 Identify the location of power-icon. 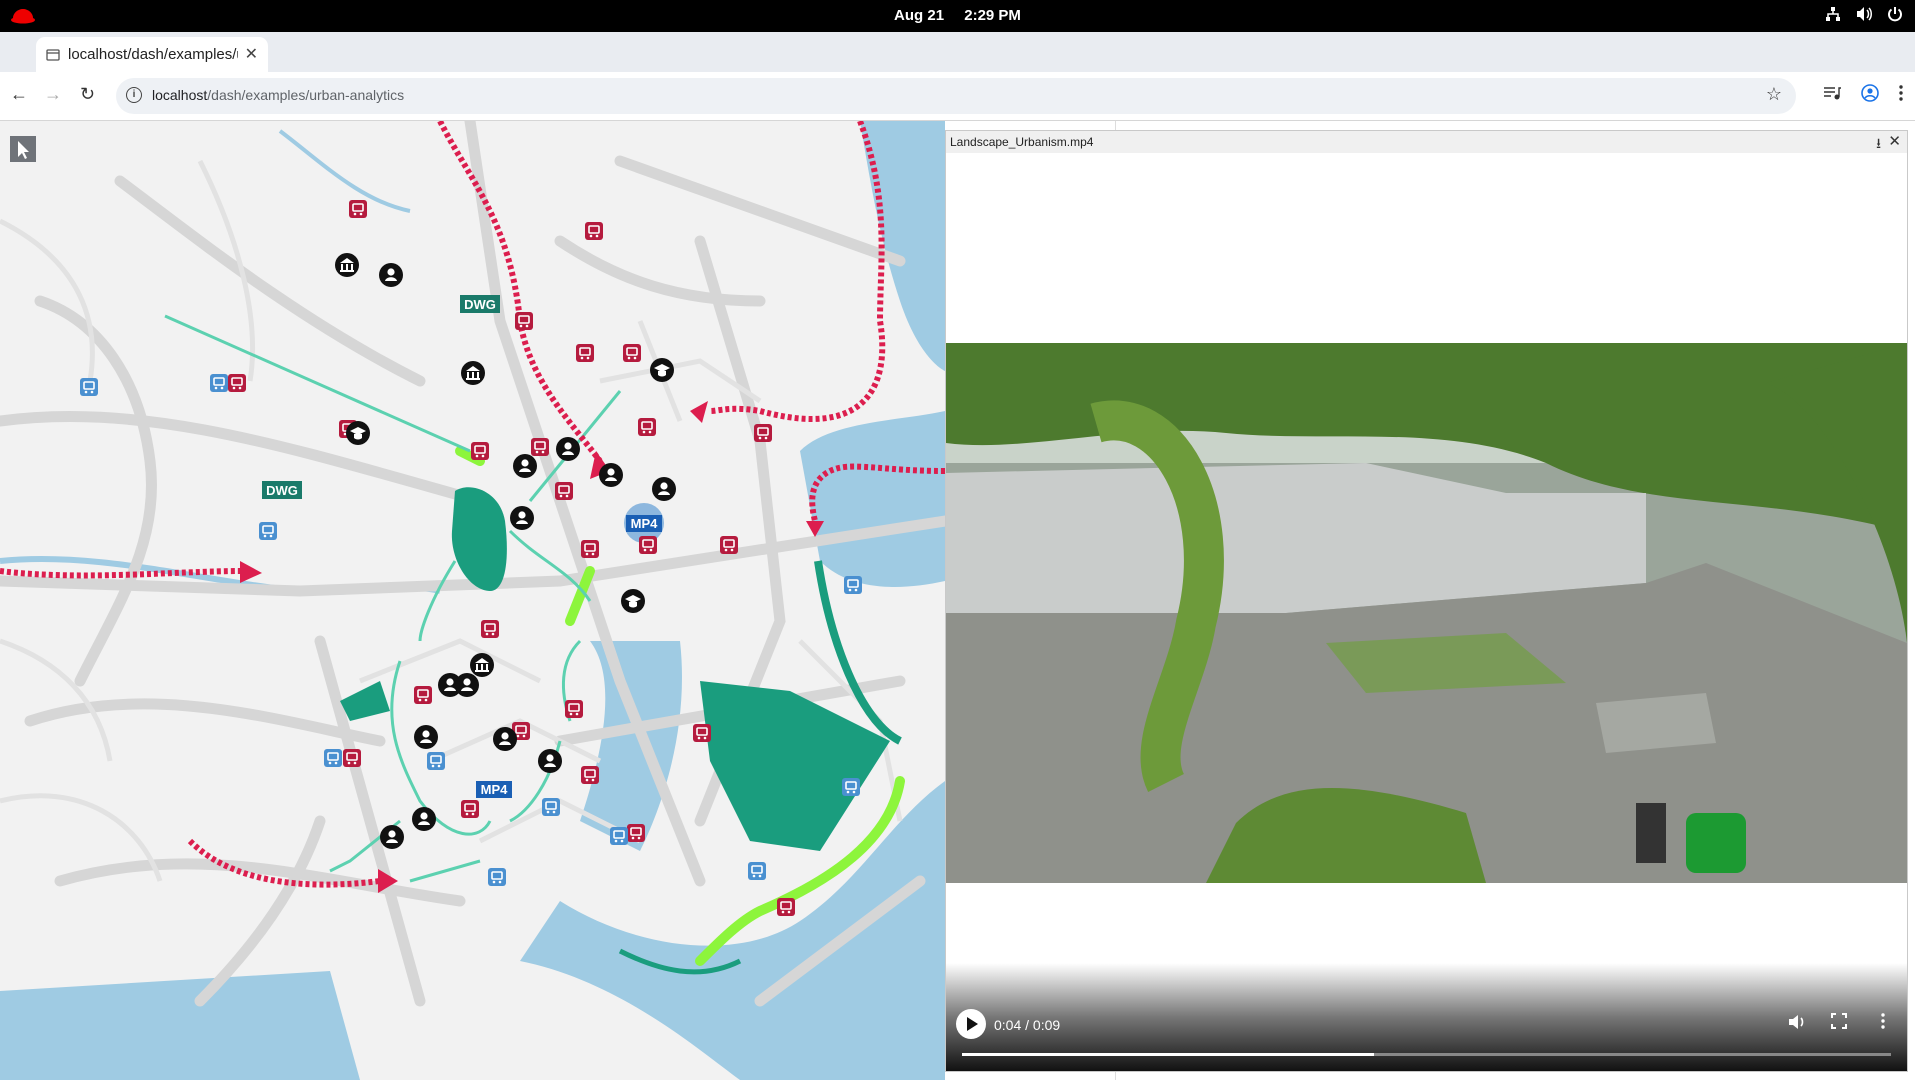
(1895, 14).